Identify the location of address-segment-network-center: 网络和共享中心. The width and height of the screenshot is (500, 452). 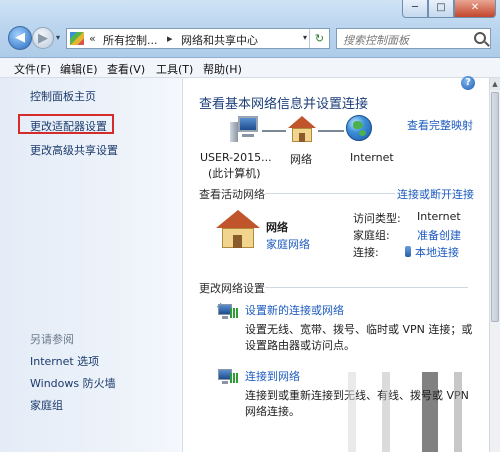
(219, 40).